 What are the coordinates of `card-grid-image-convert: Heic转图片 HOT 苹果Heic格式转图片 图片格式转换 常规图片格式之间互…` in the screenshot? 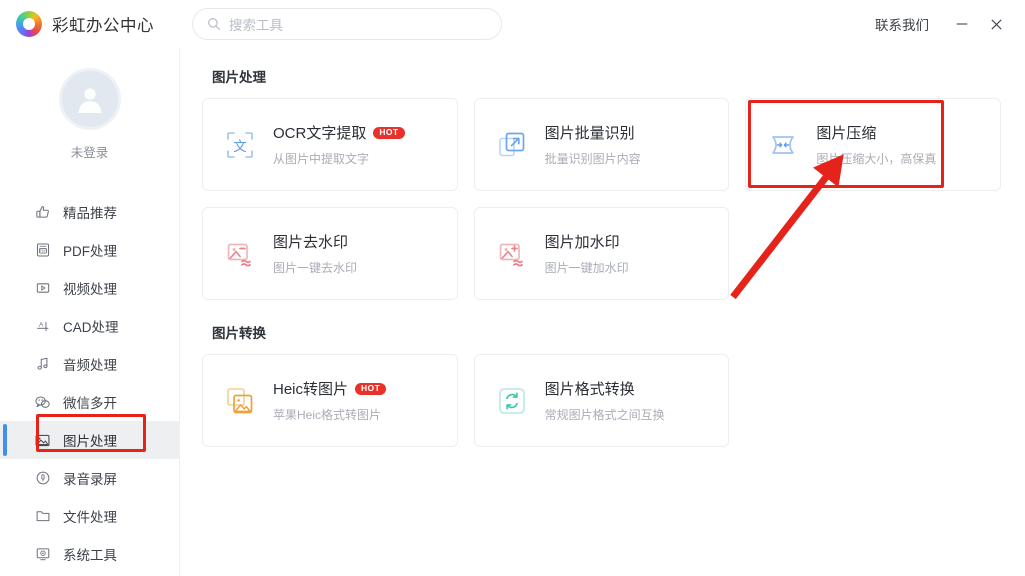 It's located at (601, 400).